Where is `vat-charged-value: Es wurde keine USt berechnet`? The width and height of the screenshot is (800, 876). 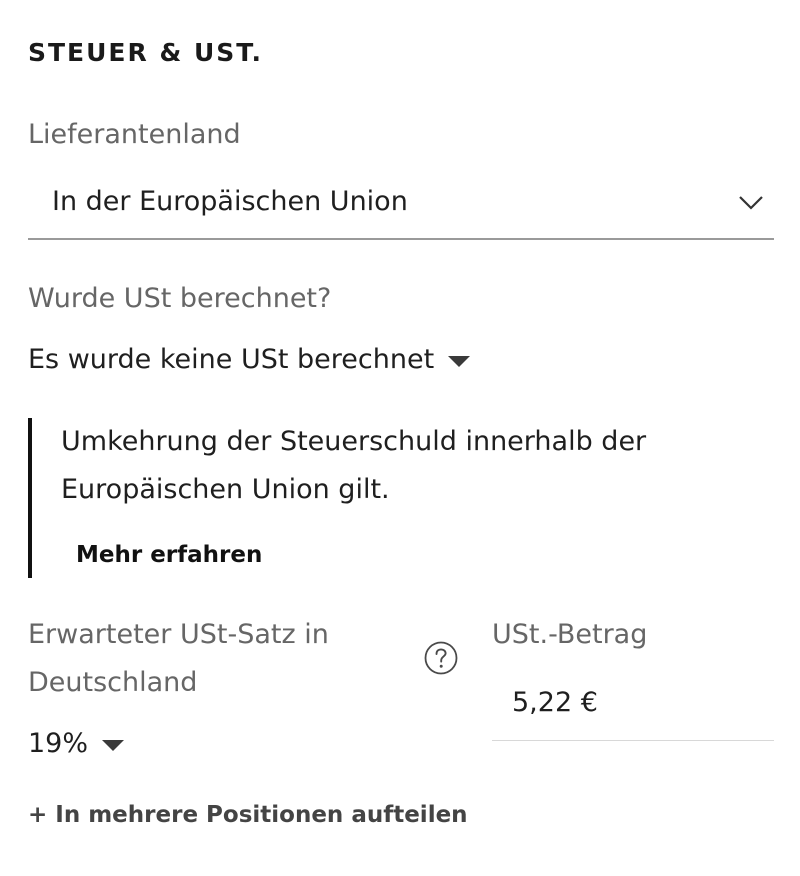 vat-charged-value: Es wurde keine USt berechnet is located at coordinates (231, 359).